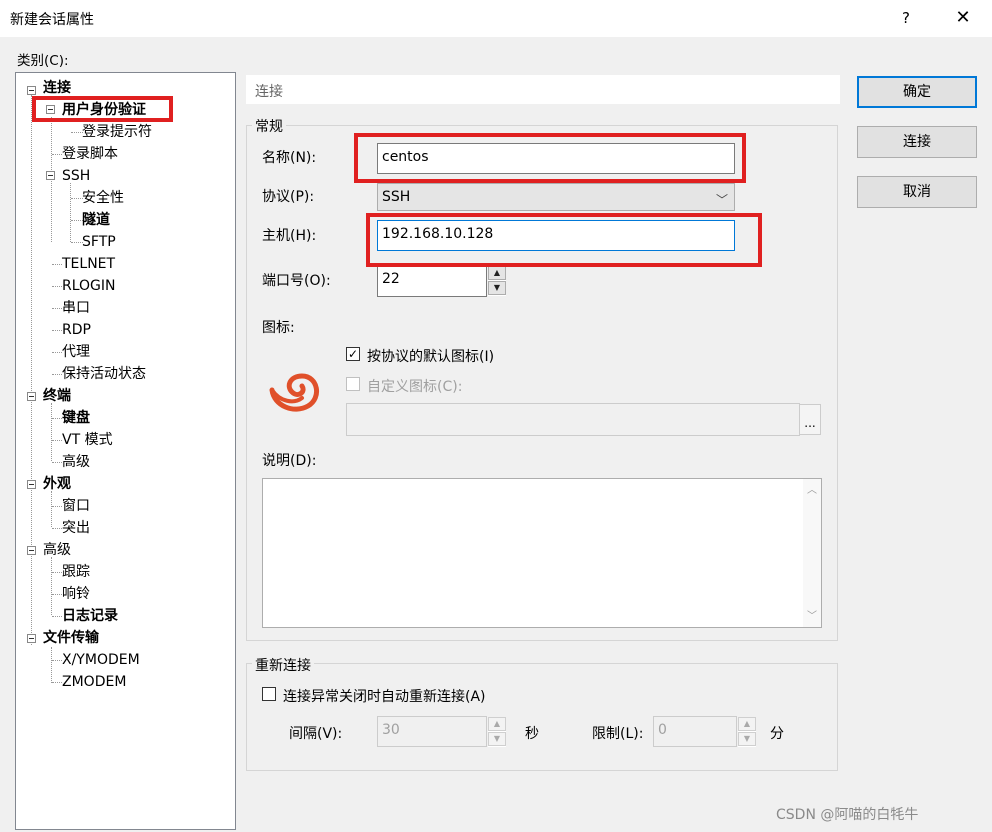  I want to click on close-button: ✕, so click(963, 18).